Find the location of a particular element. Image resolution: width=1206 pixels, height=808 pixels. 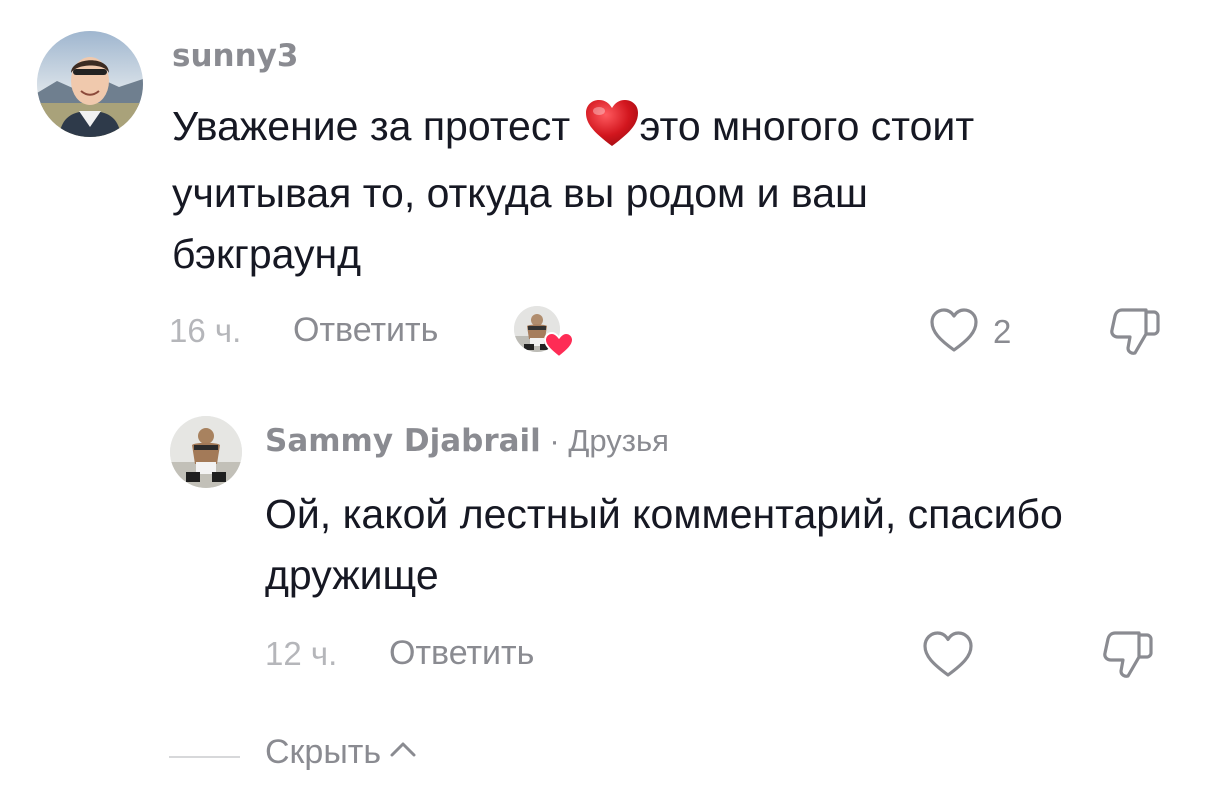

reply-reply-button: Ответить is located at coordinates (461, 653).